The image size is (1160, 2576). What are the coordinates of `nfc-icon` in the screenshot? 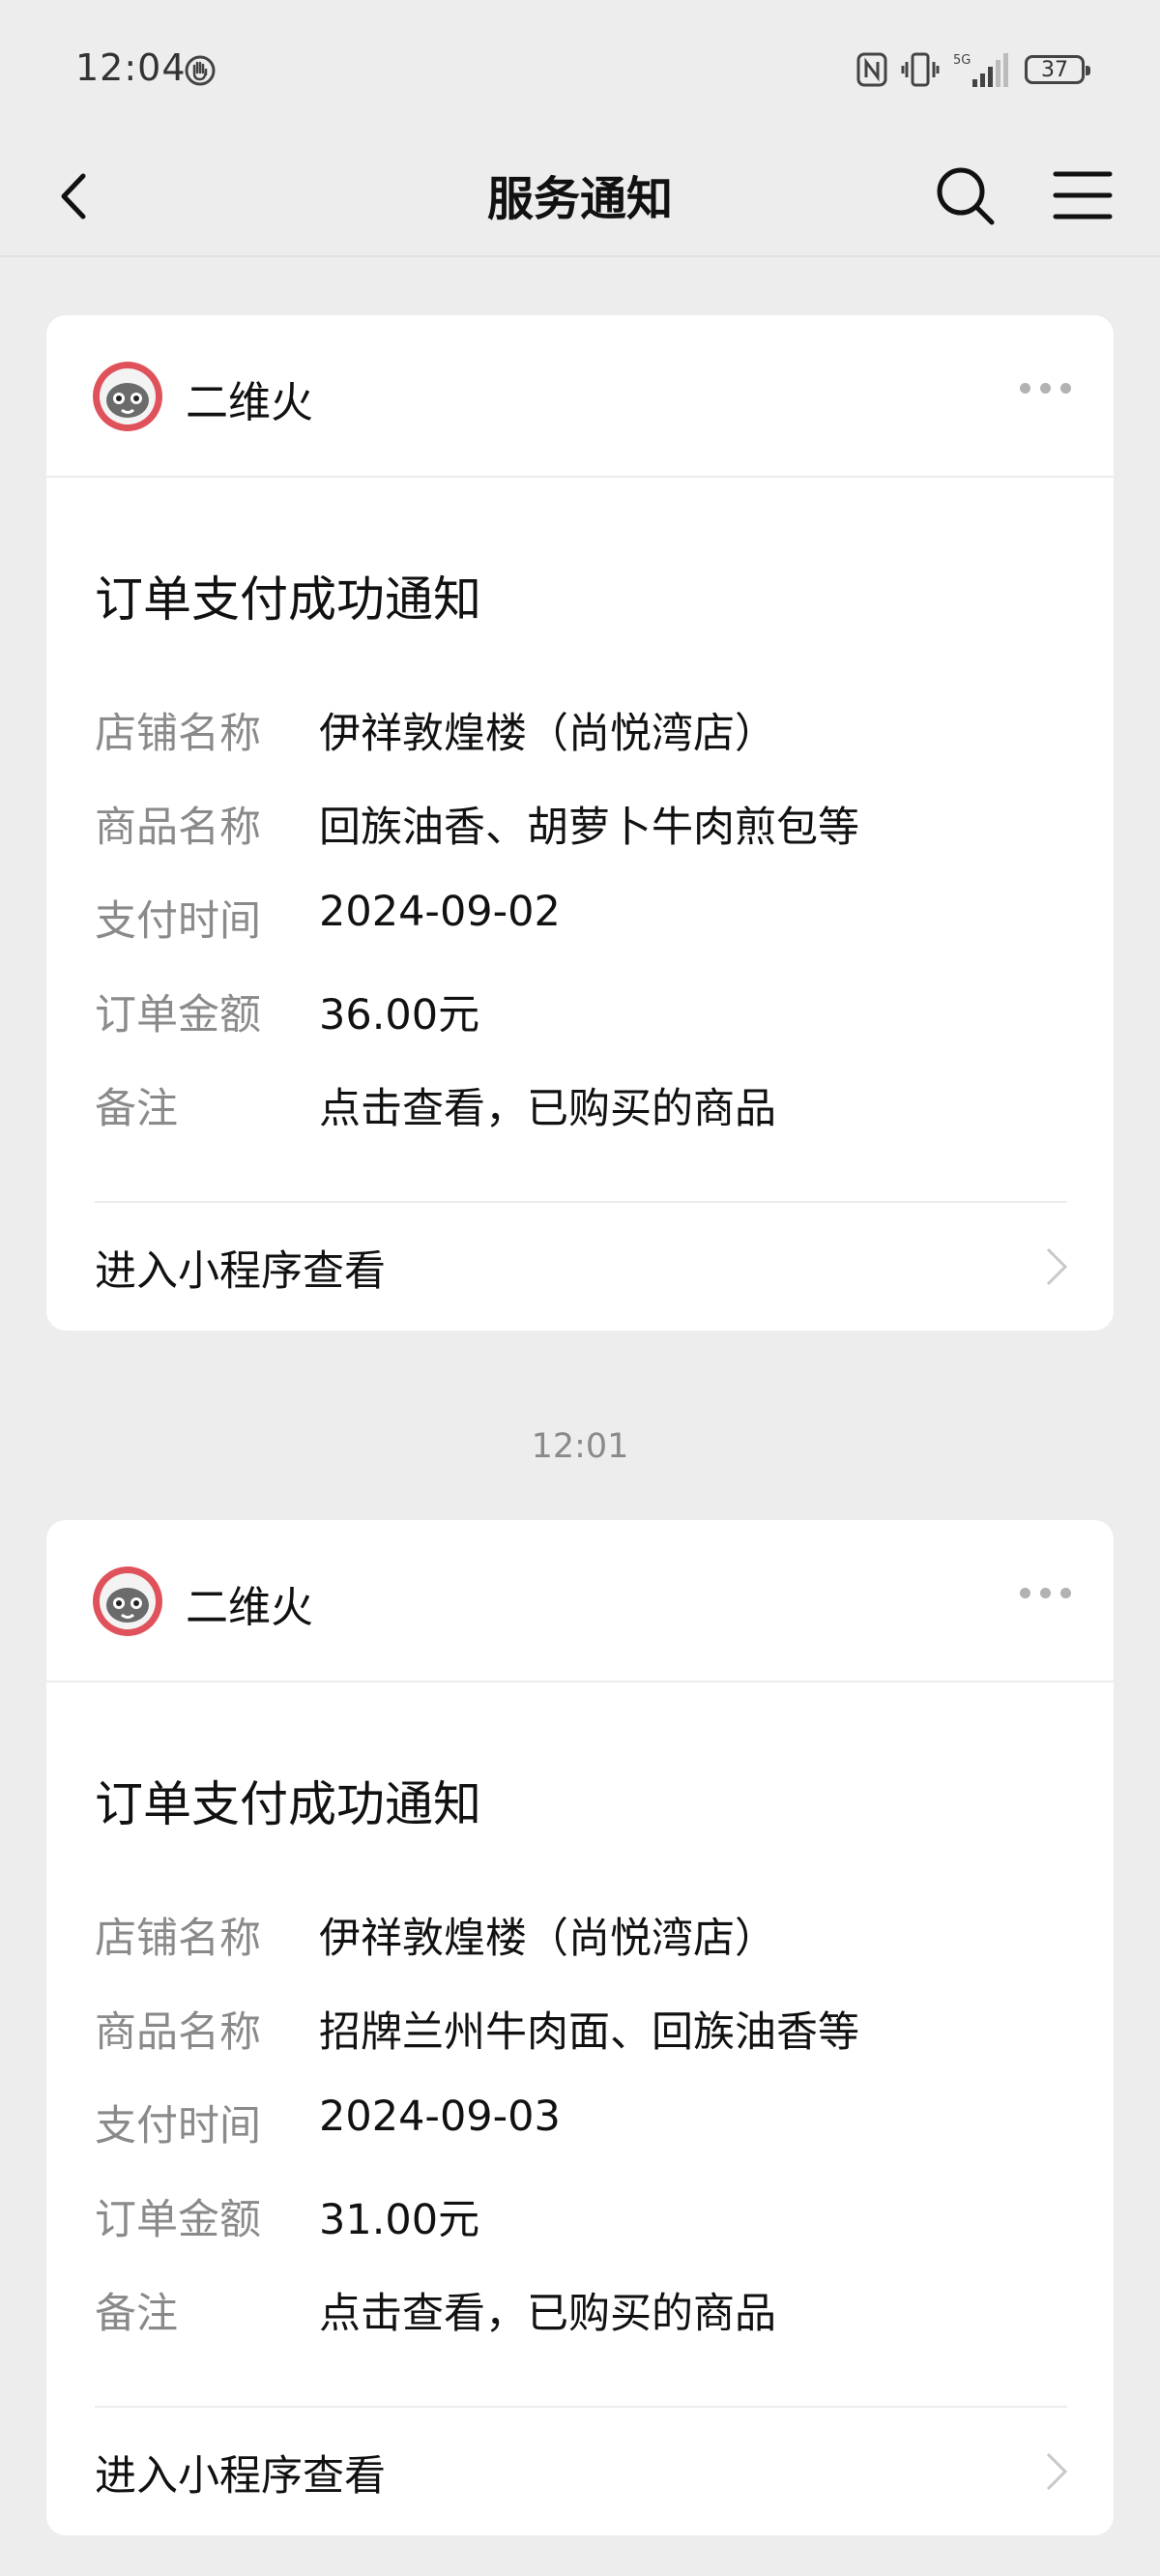 It's located at (871, 69).